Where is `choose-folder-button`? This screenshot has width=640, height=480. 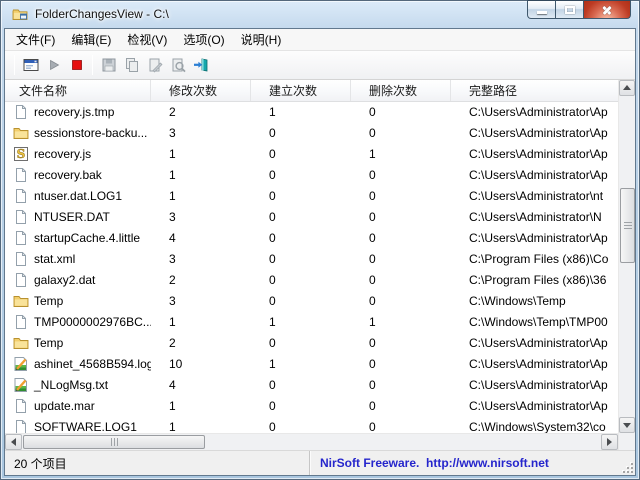
choose-folder-button is located at coordinates (30, 64).